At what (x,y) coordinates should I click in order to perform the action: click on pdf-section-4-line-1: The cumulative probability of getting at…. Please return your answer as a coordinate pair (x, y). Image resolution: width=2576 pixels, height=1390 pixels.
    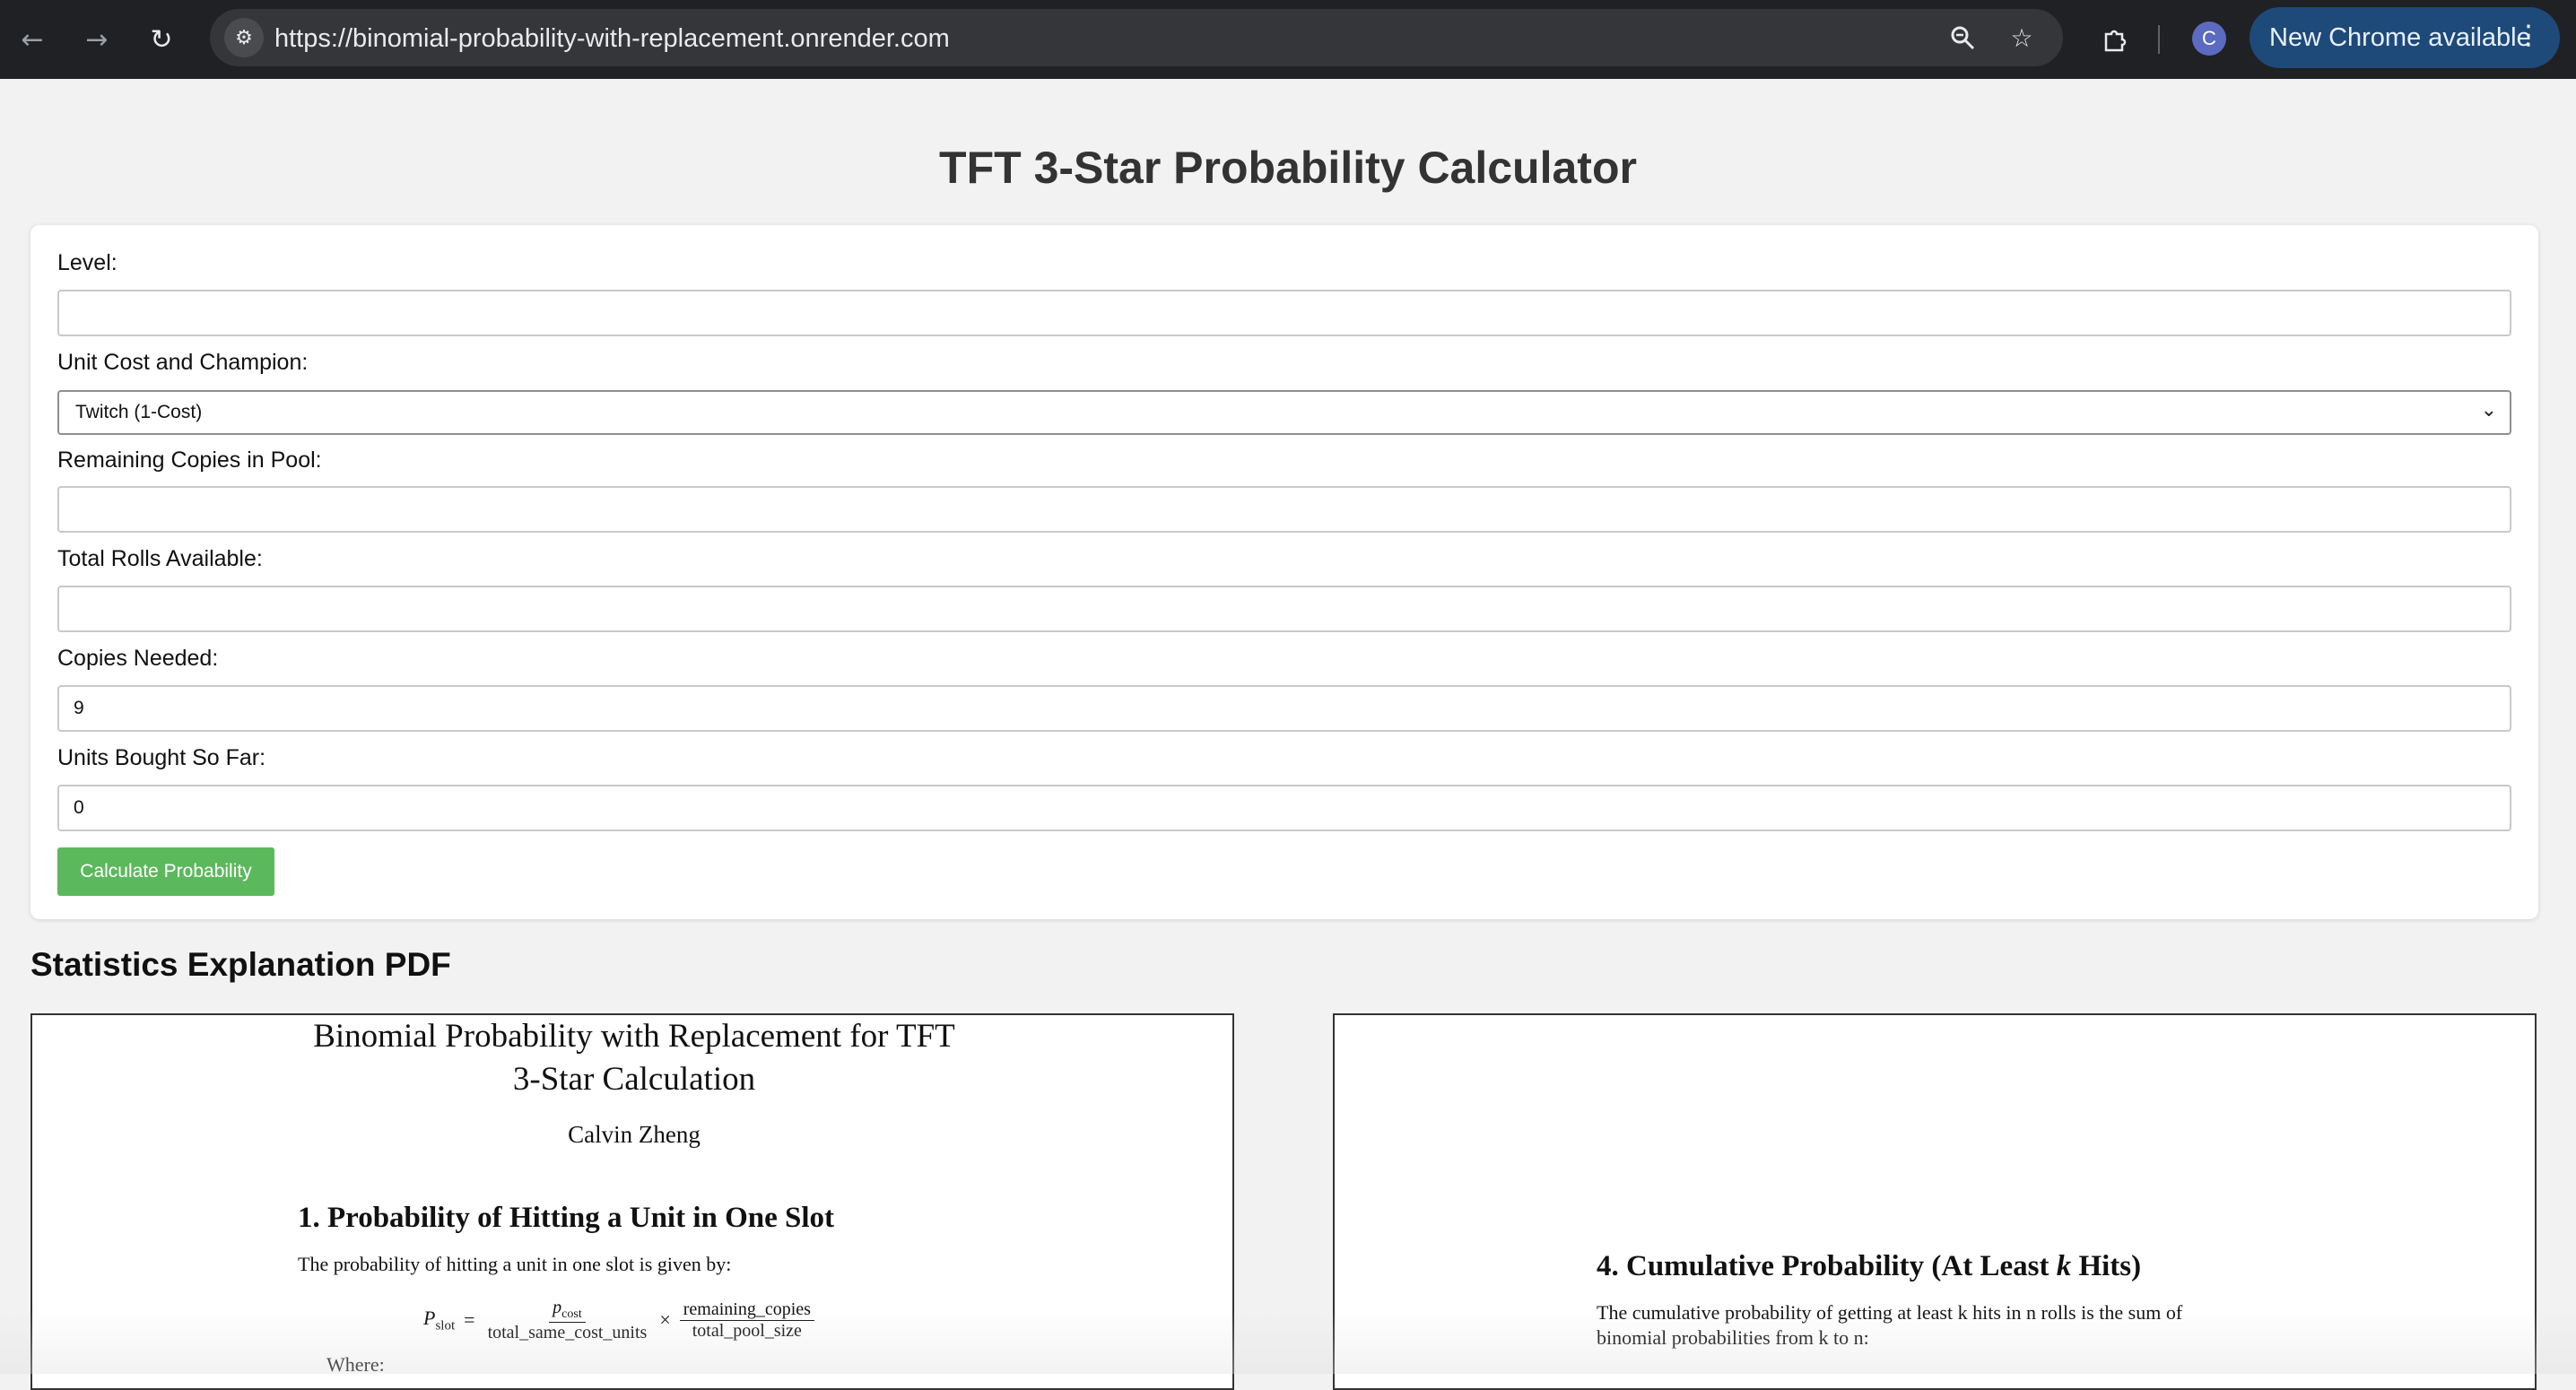
    Looking at the image, I should click on (1890, 1312).